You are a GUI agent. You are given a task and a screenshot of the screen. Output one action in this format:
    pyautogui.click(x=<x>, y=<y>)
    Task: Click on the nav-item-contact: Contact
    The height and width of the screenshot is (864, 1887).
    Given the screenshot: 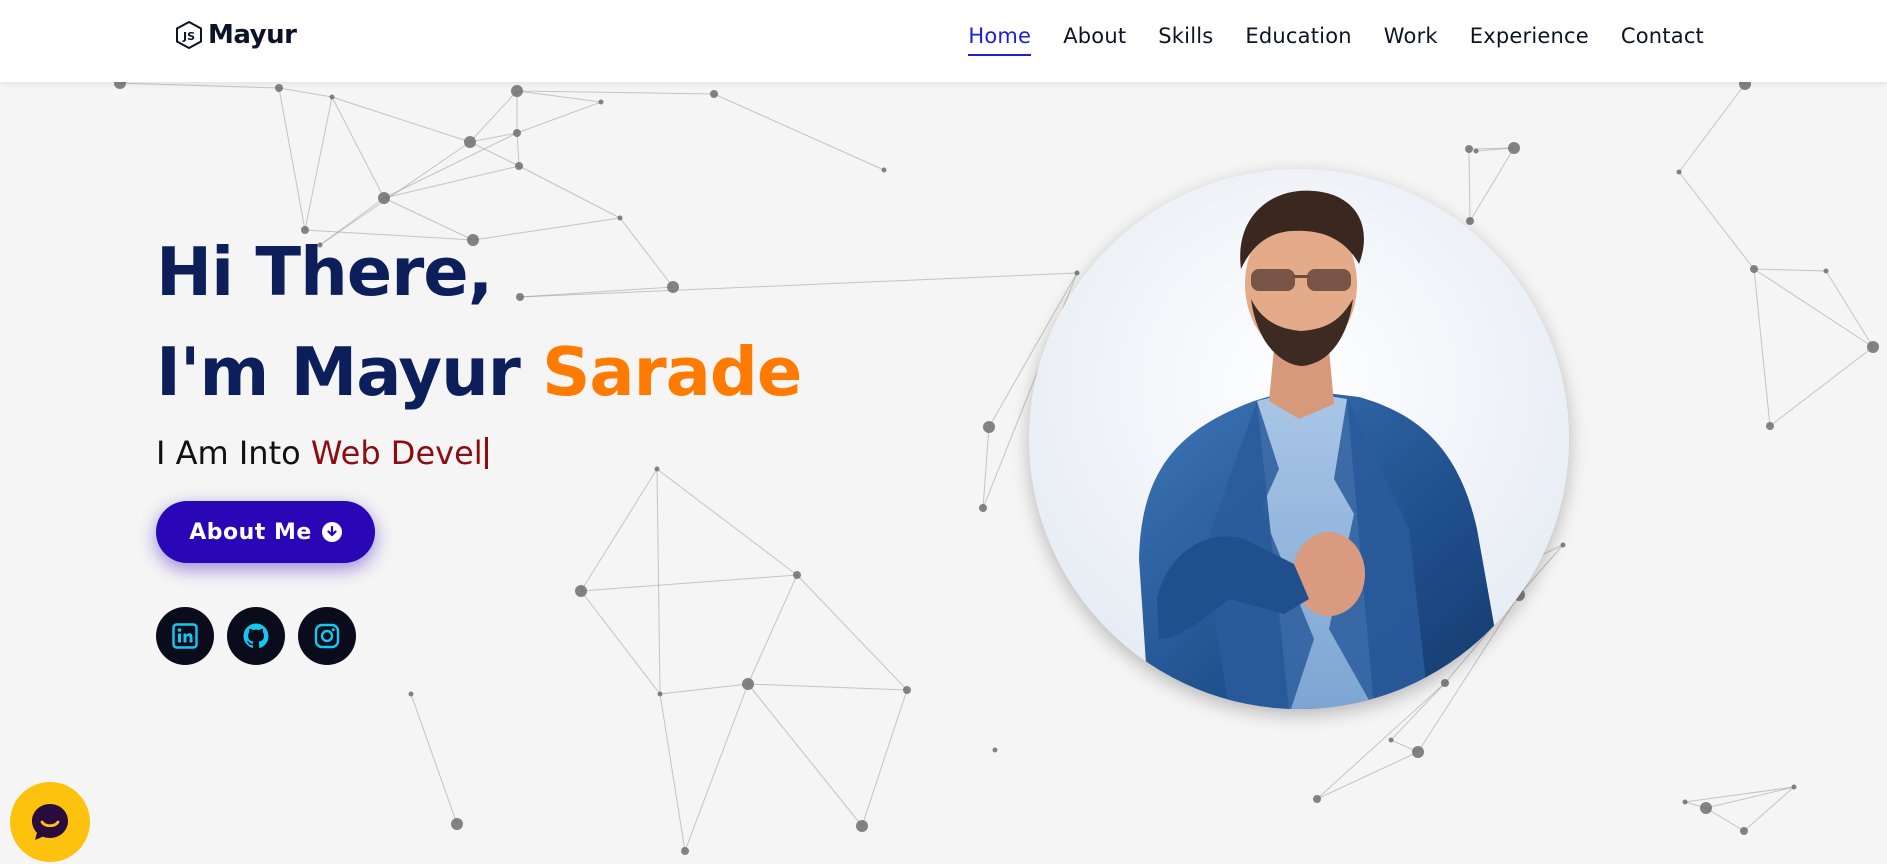 What is the action you would take?
    pyautogui.click(x=1662, y=40)
    